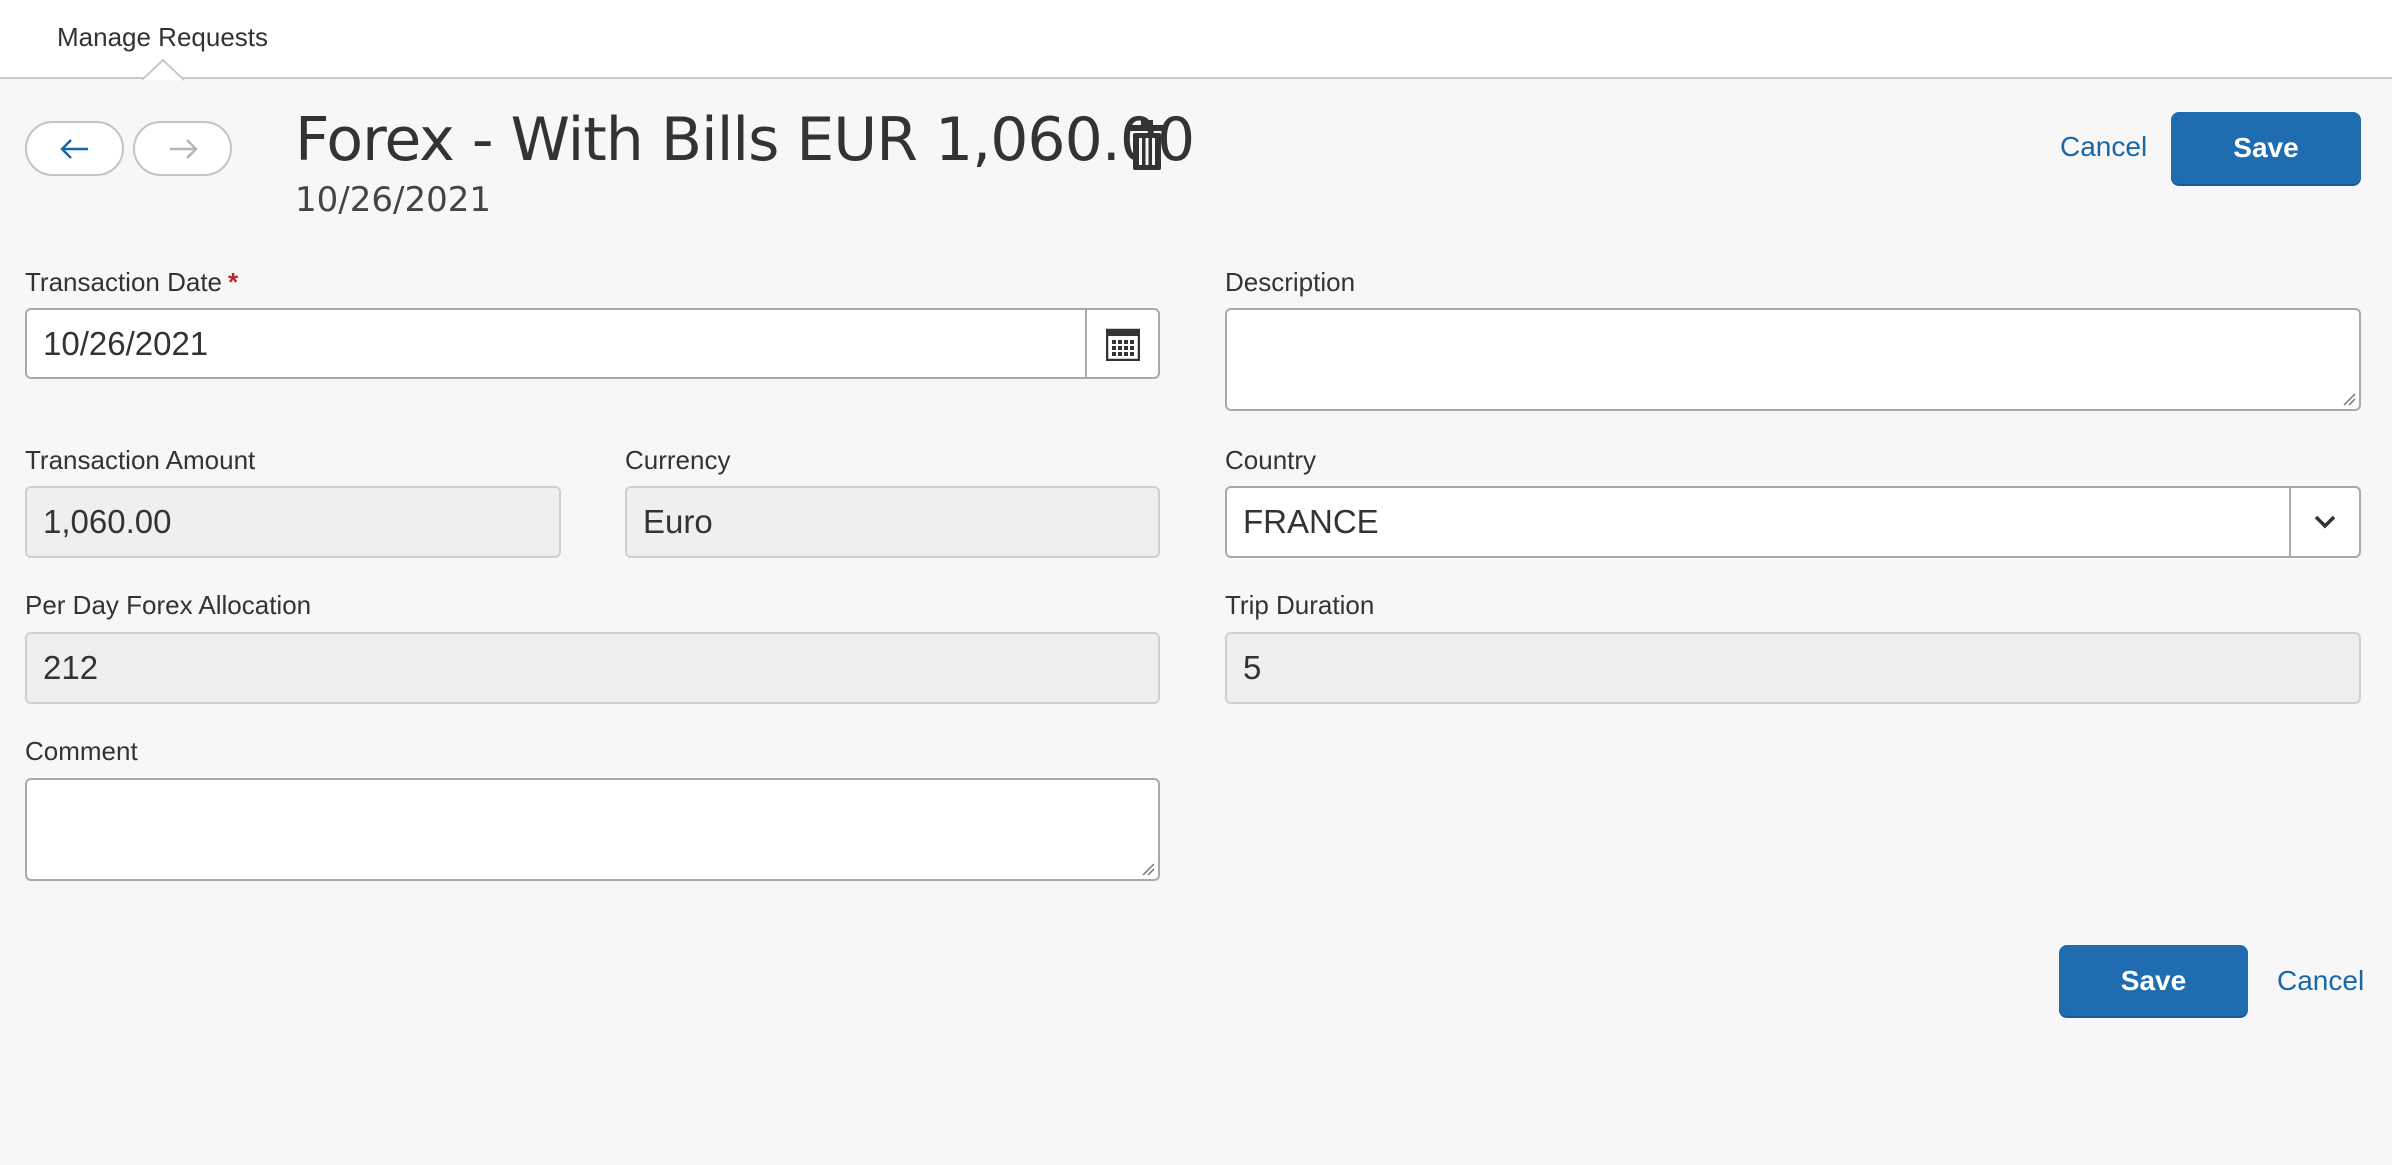  Describe the element at coordinates (81, 751) in the screenshot. I see `comment-label: Comment` at that location.